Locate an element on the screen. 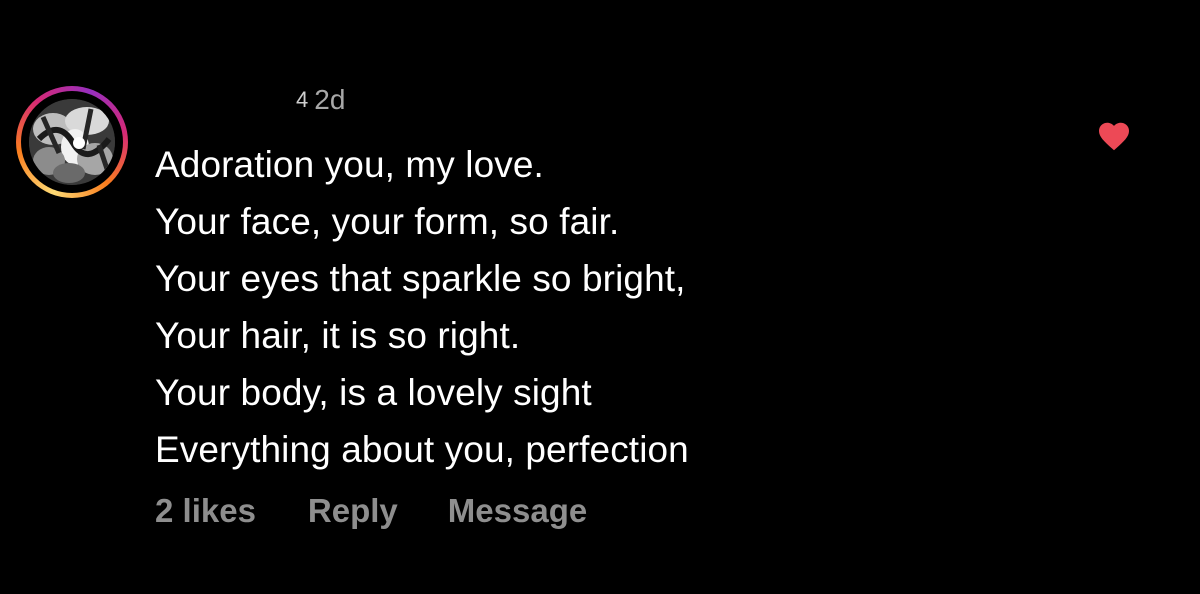 This screenshot has width=1200, height=594. message-button: Message is located at coordinates (517, 511).